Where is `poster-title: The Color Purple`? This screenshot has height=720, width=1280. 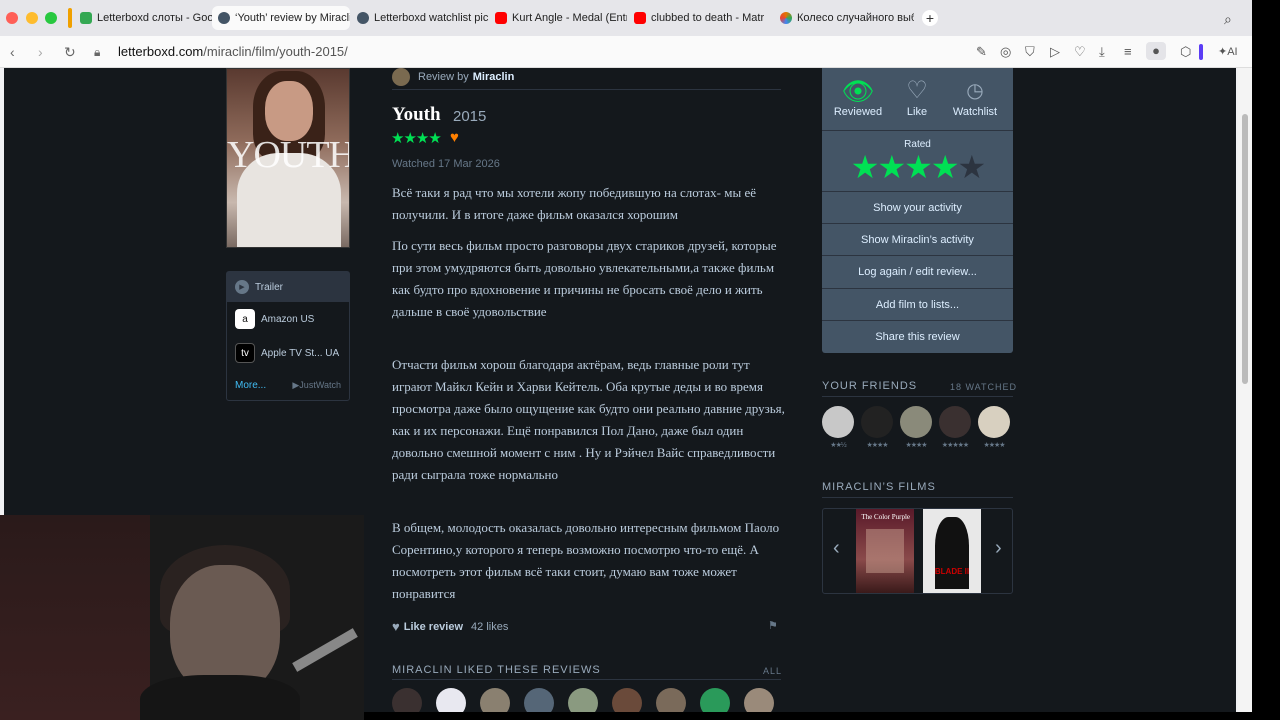
poster-title: The Color Purple is located at coordinates (885, 517).